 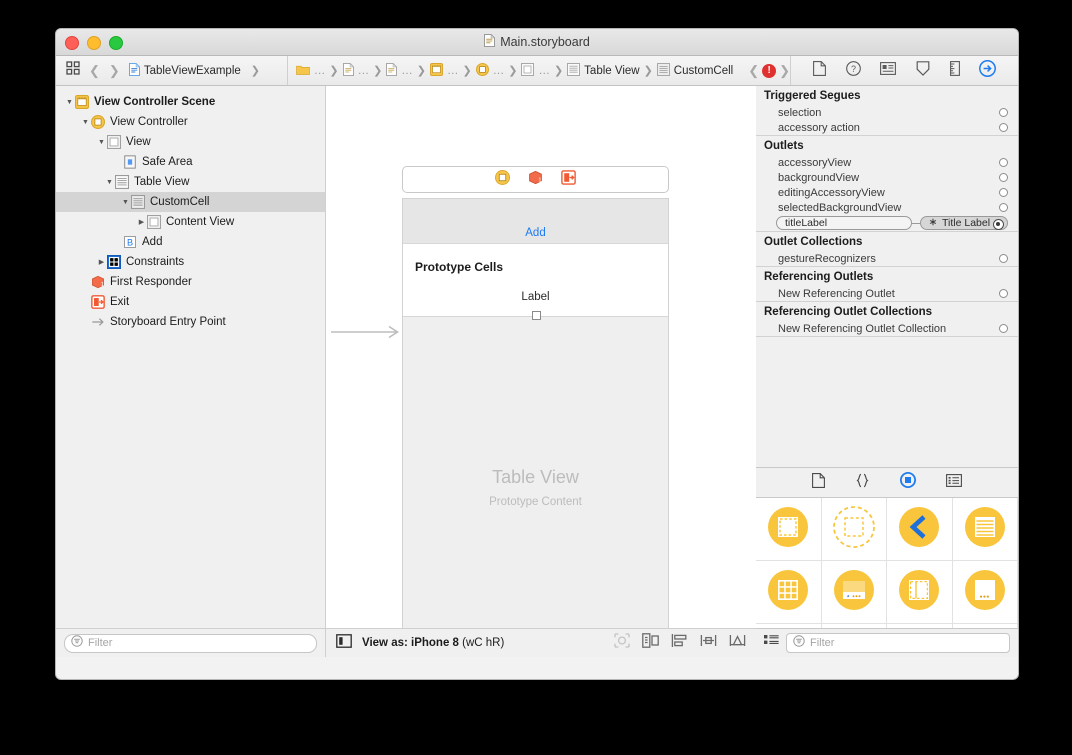 What do you see at coordinates (771, 643) in the screenshot?
I see `list-view-icon` at bounding box center [771, 643].